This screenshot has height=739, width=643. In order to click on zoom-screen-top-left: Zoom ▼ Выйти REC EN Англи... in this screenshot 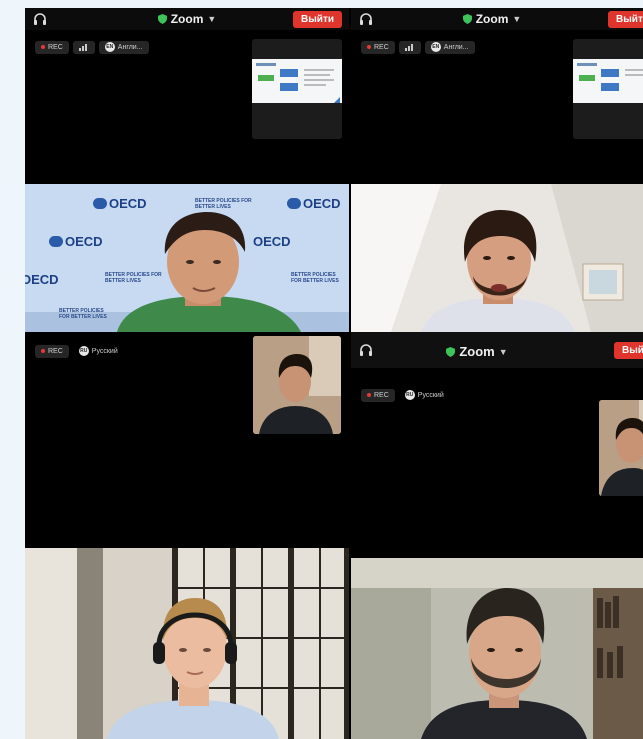, I will do `click(187, 96)`.